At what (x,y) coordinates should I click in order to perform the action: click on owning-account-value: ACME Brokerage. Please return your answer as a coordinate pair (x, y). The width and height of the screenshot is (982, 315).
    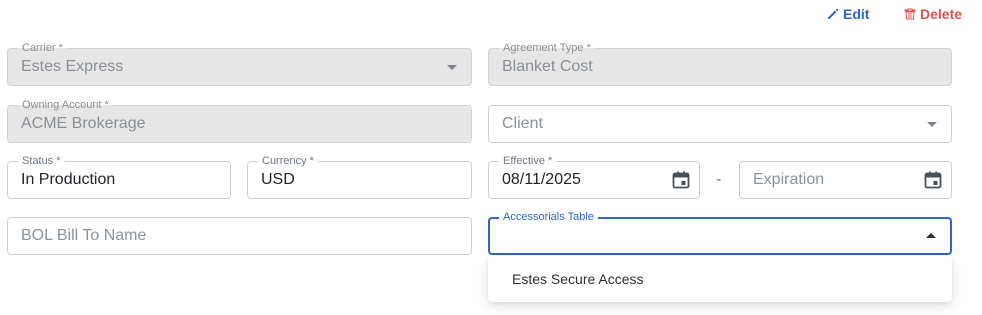
    Looking at the image, I should click on (83, 123).